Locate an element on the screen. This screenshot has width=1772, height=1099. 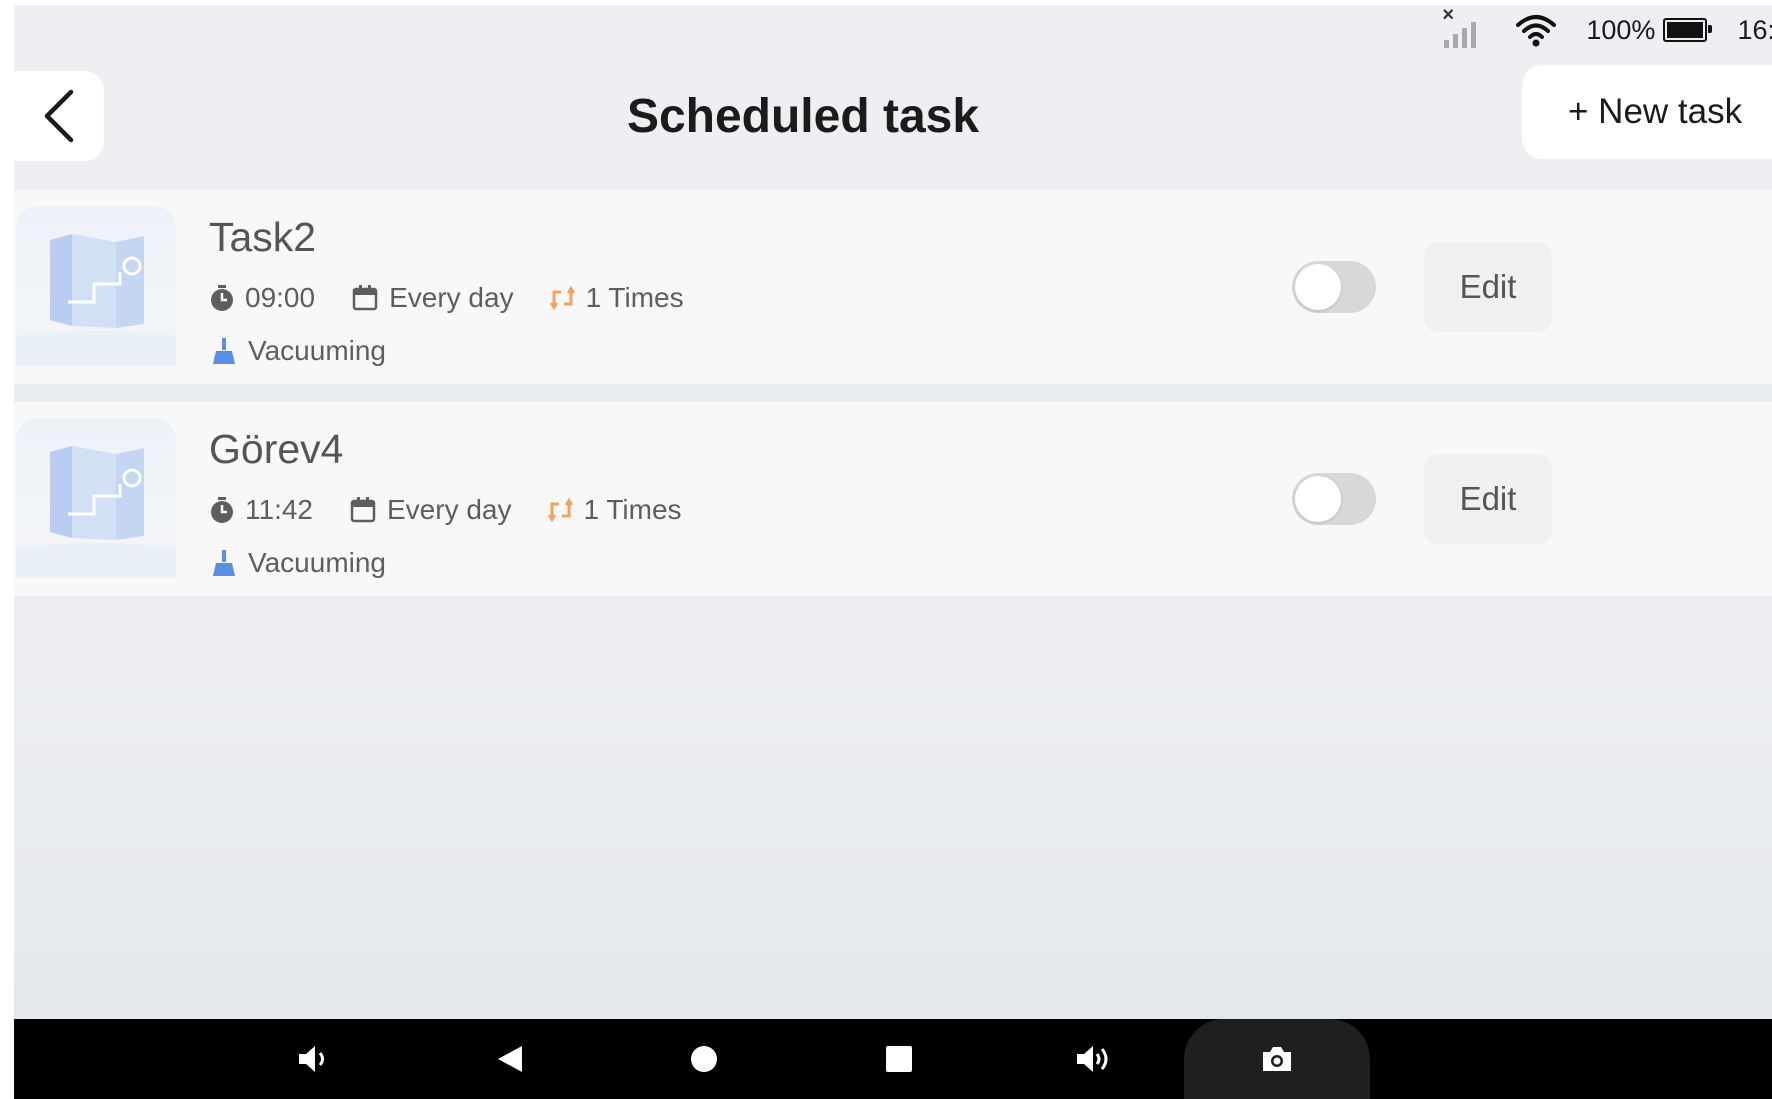
recents-square-icon is located at coordinates (899, 1059).